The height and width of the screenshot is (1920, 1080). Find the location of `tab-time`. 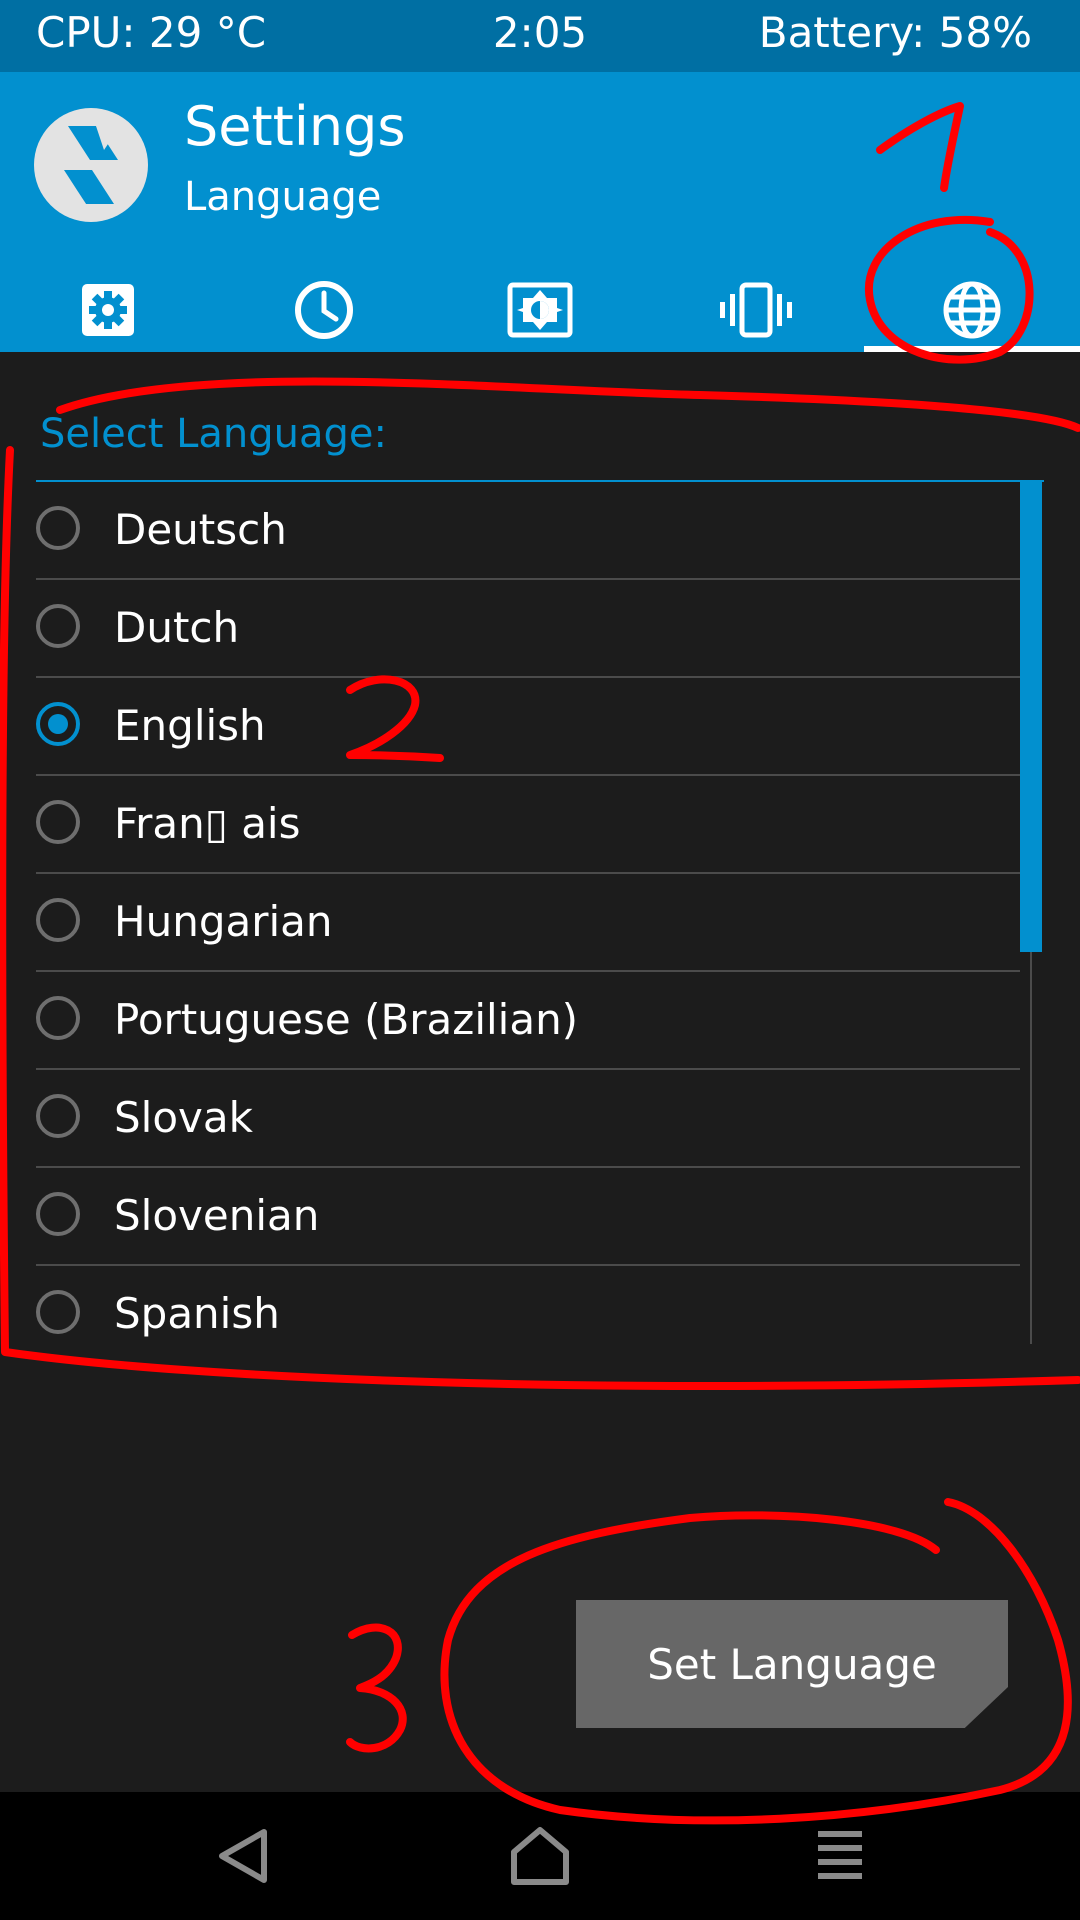

tab-time is located at coordinates (324, 310).